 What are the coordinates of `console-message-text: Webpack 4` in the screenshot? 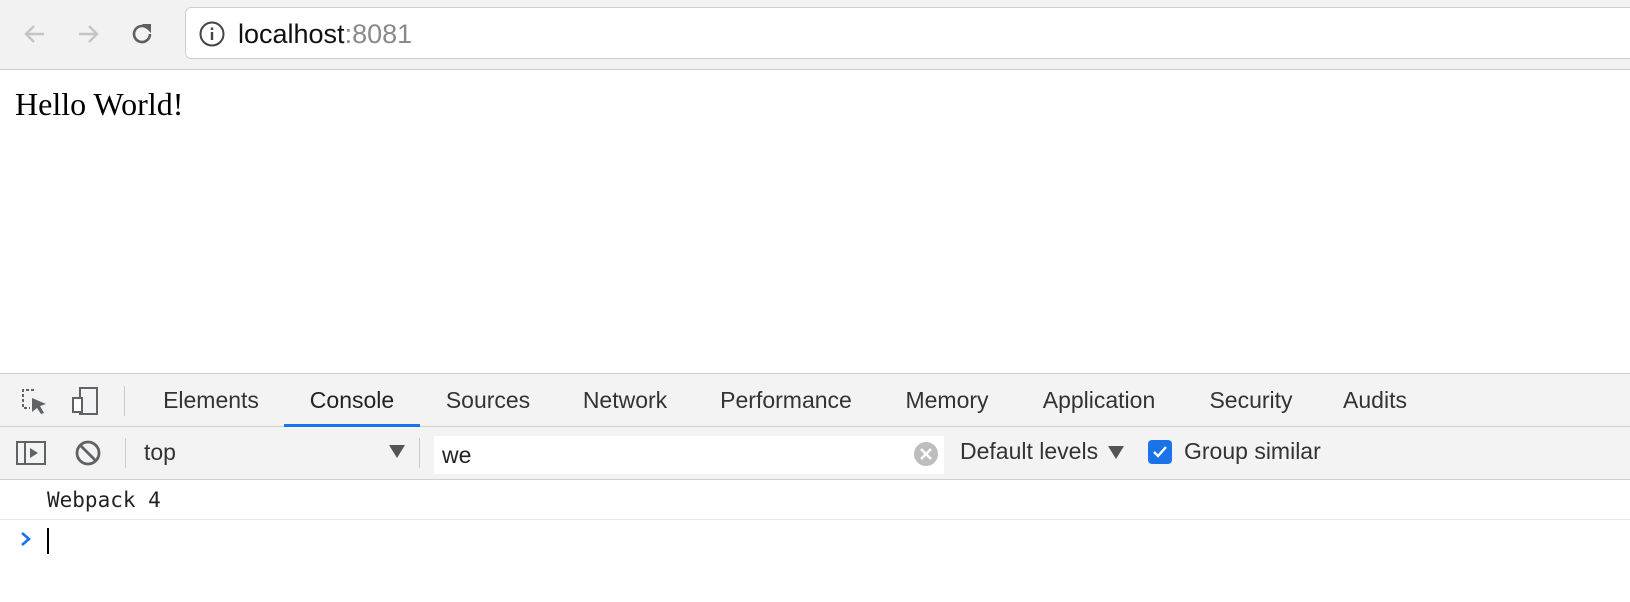 It's located at (104, 500).